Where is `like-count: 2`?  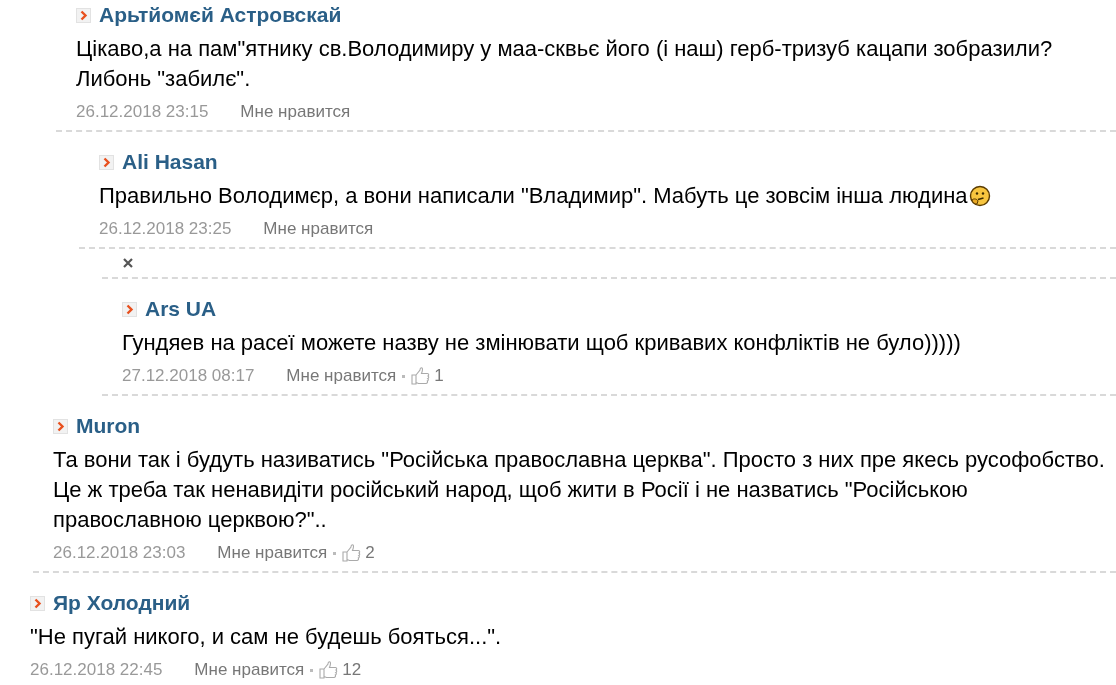 like-count: 2 is located at coordinates (370, 553).